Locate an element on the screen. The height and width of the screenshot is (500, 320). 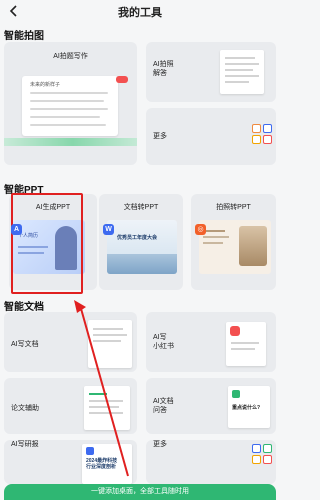
tool-label: AI文档 问答 is located at coordinates (163, 406).